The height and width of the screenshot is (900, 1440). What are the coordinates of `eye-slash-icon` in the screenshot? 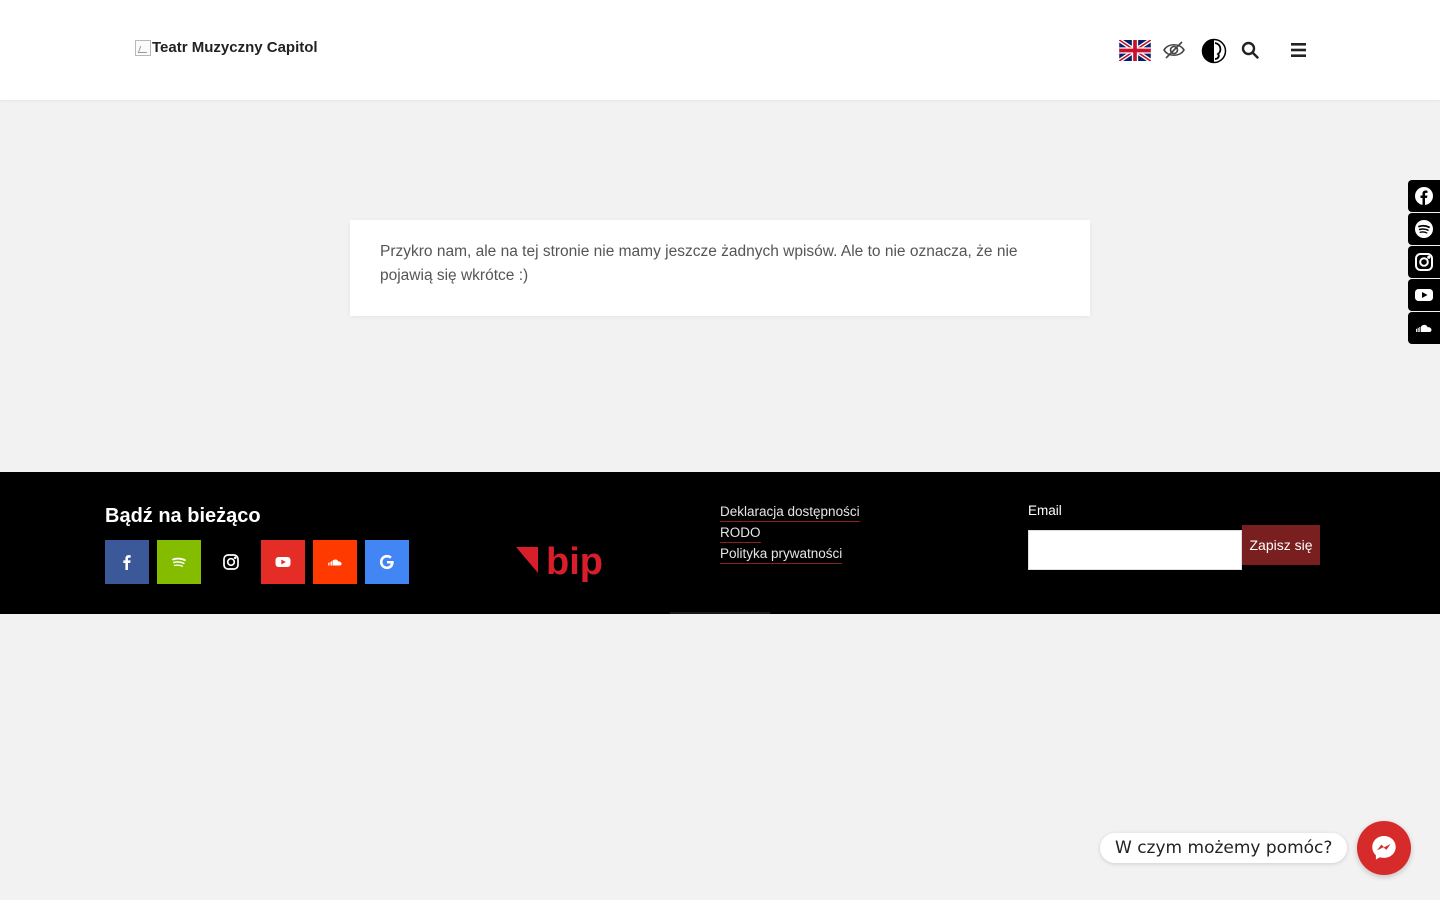 It's located at (1174, 50).